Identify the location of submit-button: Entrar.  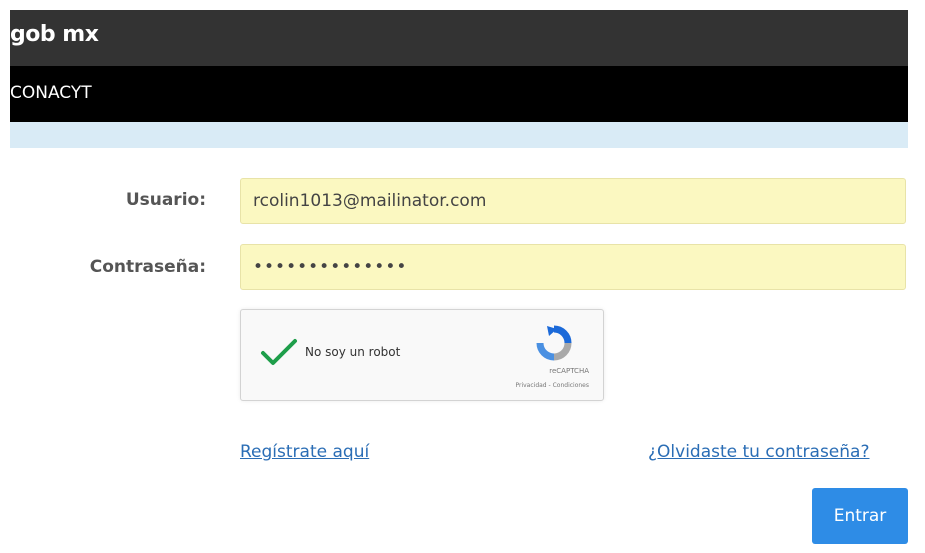
(860, 516).